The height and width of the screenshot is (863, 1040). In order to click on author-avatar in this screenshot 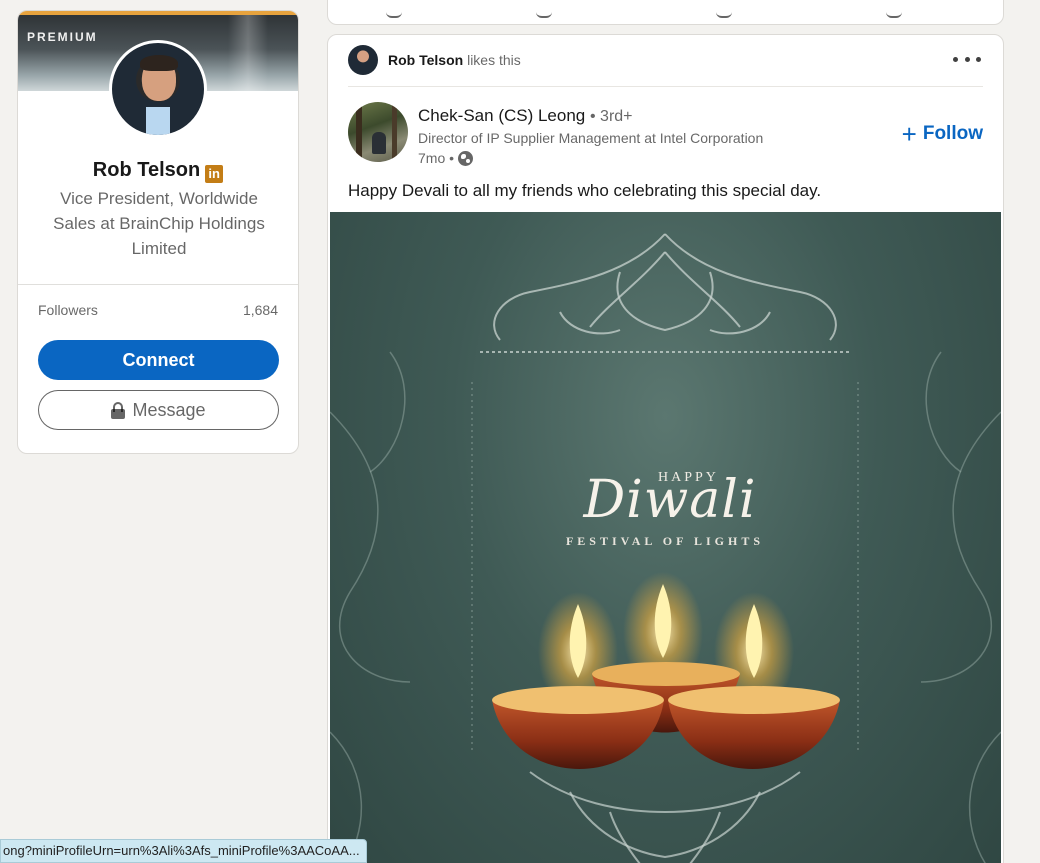, I will do `click(378, 132)`.